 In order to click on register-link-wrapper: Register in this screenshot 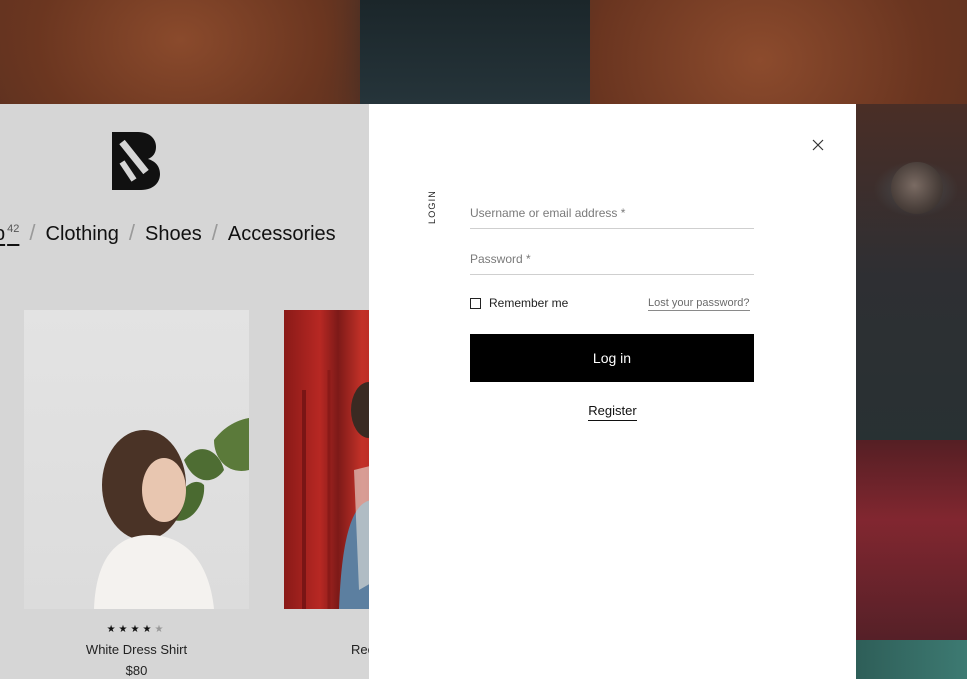, I will do `click(612, 411)`.